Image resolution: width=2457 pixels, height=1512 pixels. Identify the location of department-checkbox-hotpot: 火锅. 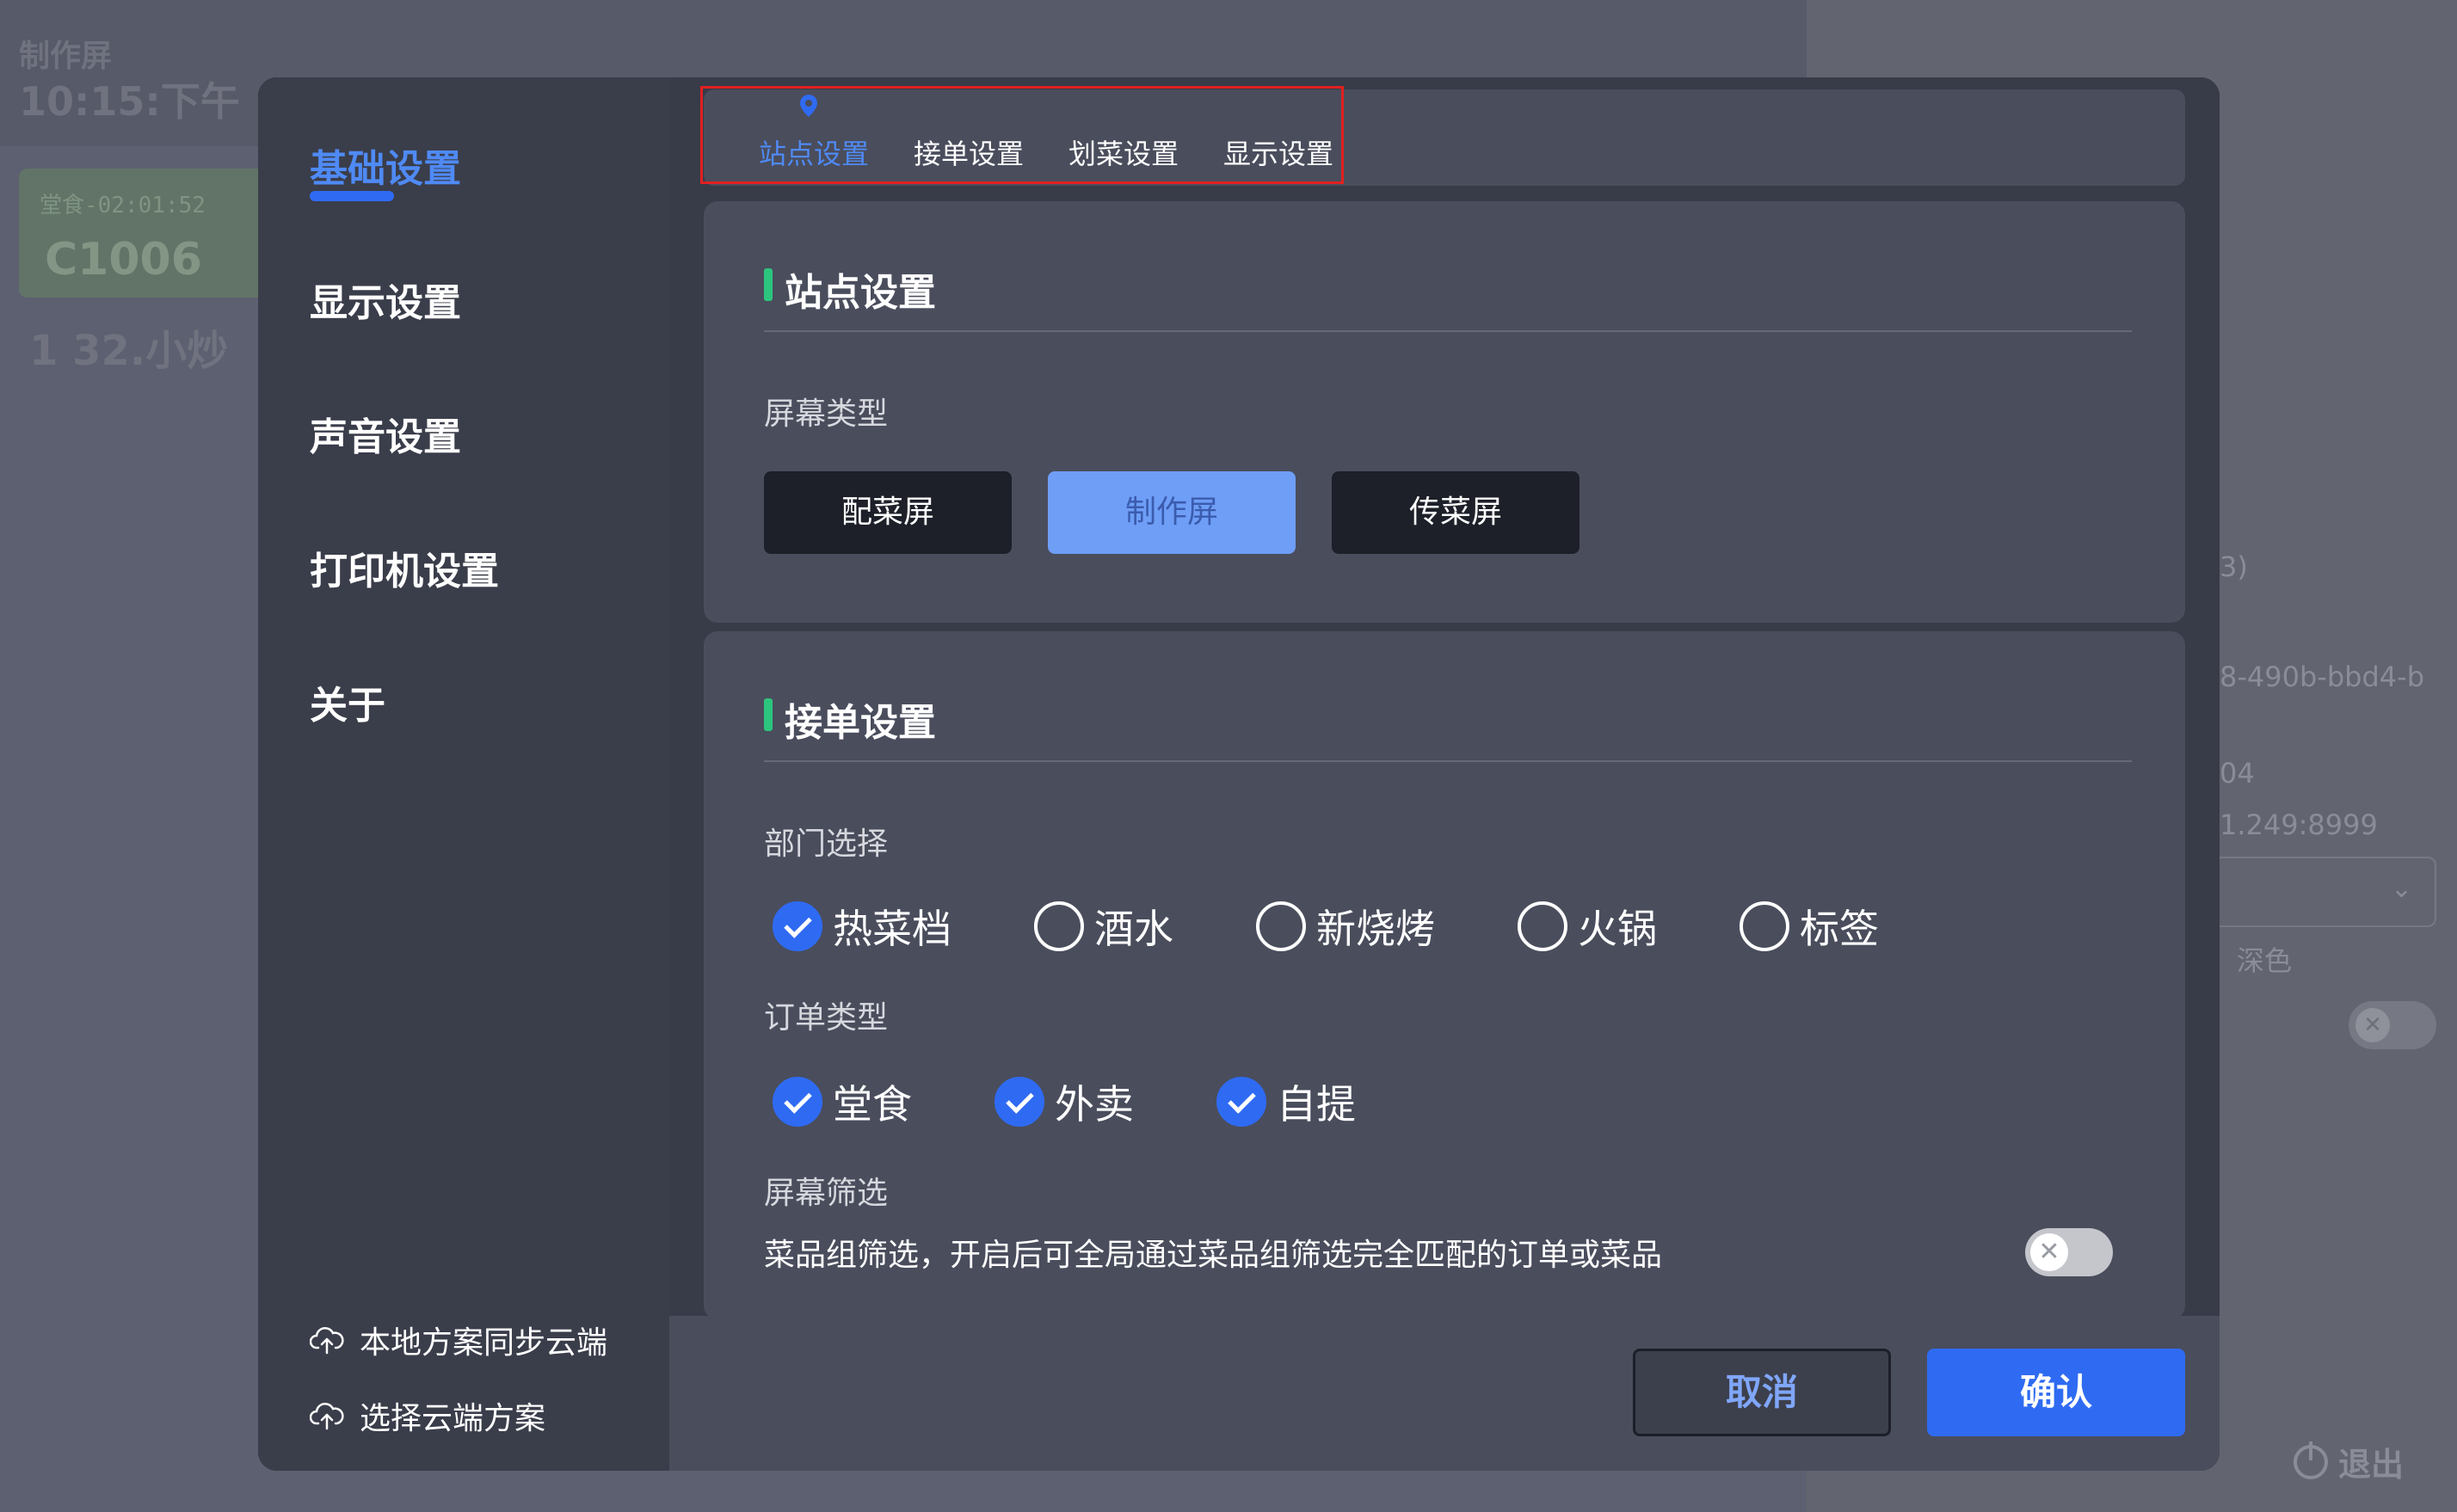
(1588, 927).